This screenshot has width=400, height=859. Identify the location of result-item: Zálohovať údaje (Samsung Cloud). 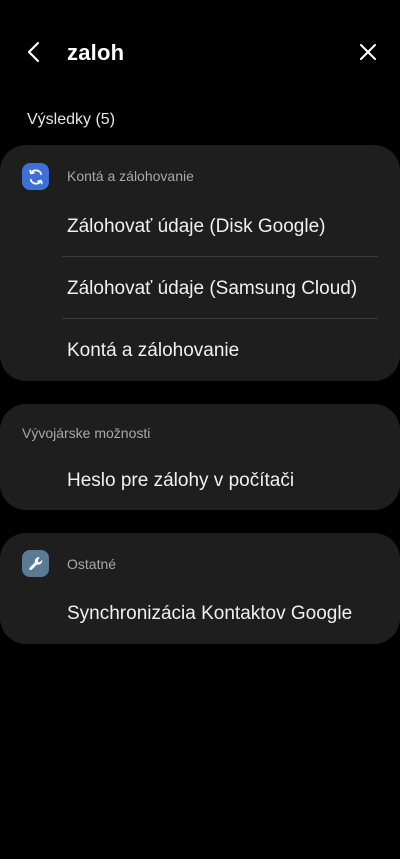
(200, 289).